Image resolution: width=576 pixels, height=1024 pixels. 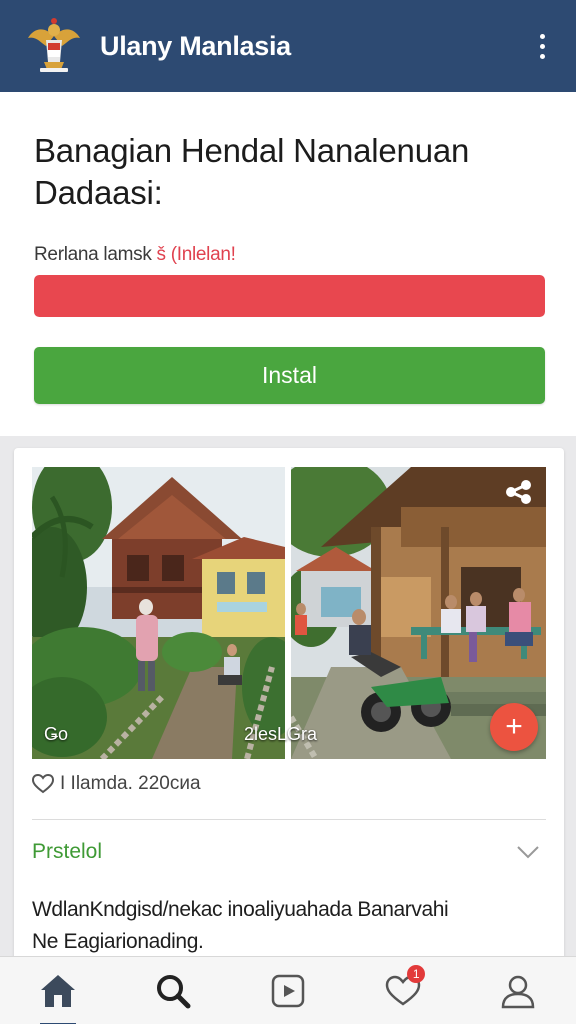 What do you see at coordinates (195, 45) in the screenshot?
I see `app-title: Ulany Manlasia` at bounding box center [195, 45].